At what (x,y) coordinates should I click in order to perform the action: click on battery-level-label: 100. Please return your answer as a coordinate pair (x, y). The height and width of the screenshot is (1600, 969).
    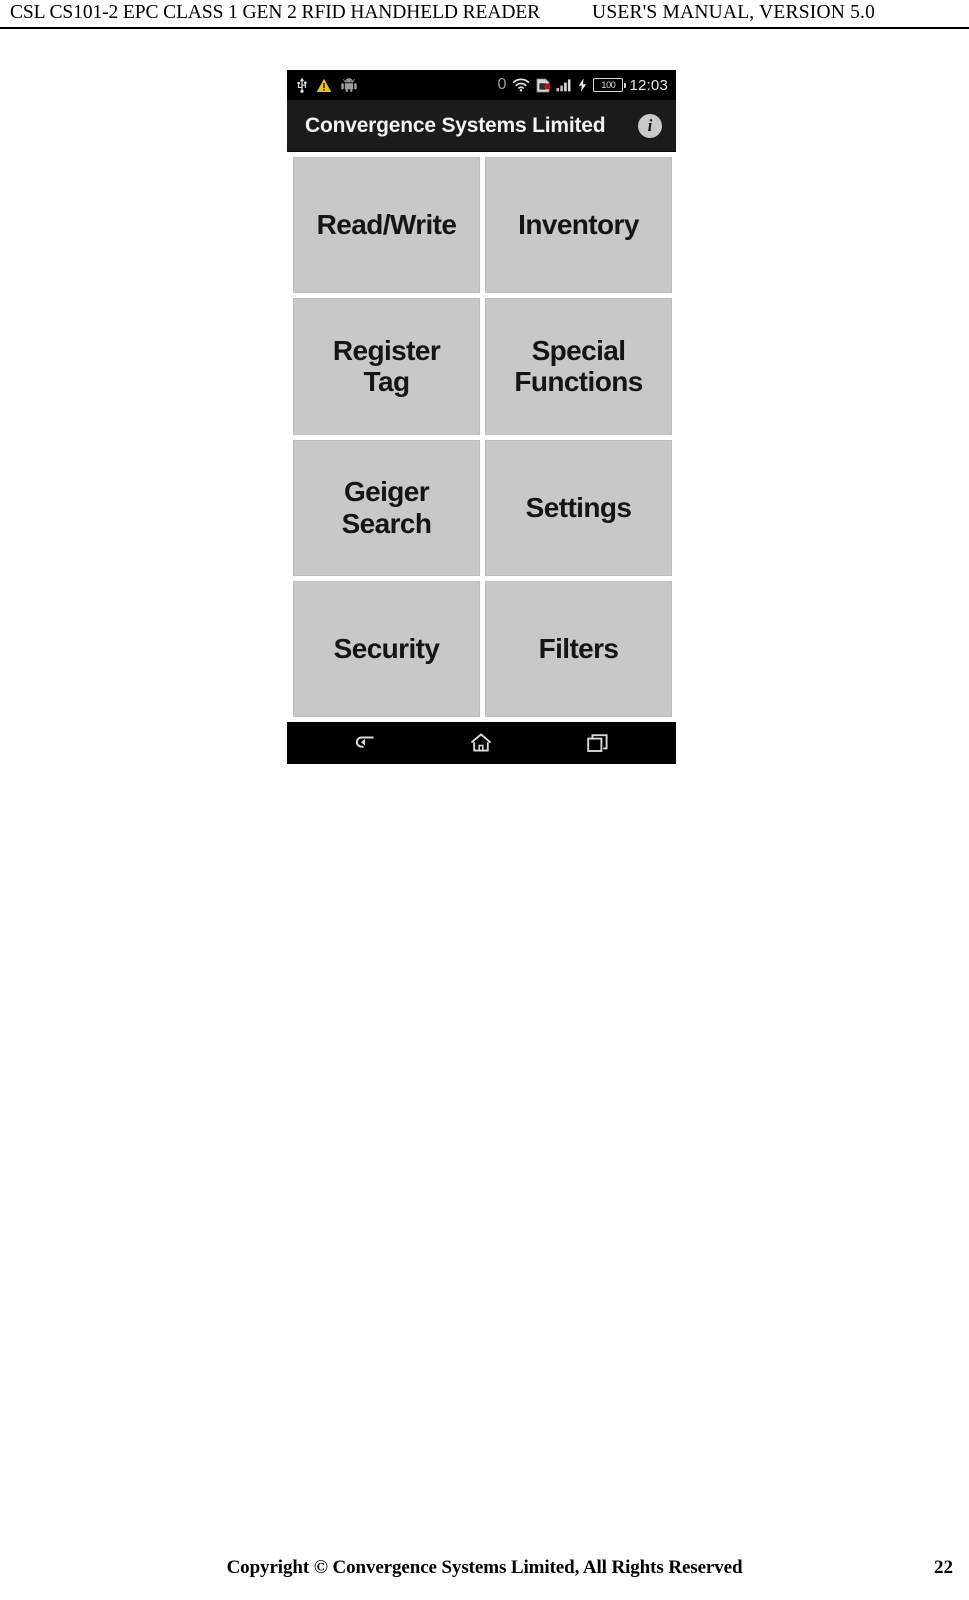
    Looking at the image, I should click on (608, 84).